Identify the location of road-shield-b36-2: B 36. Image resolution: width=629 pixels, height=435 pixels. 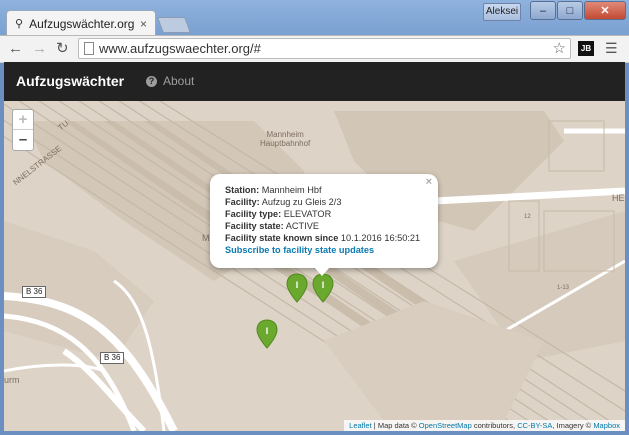
(112, 358).